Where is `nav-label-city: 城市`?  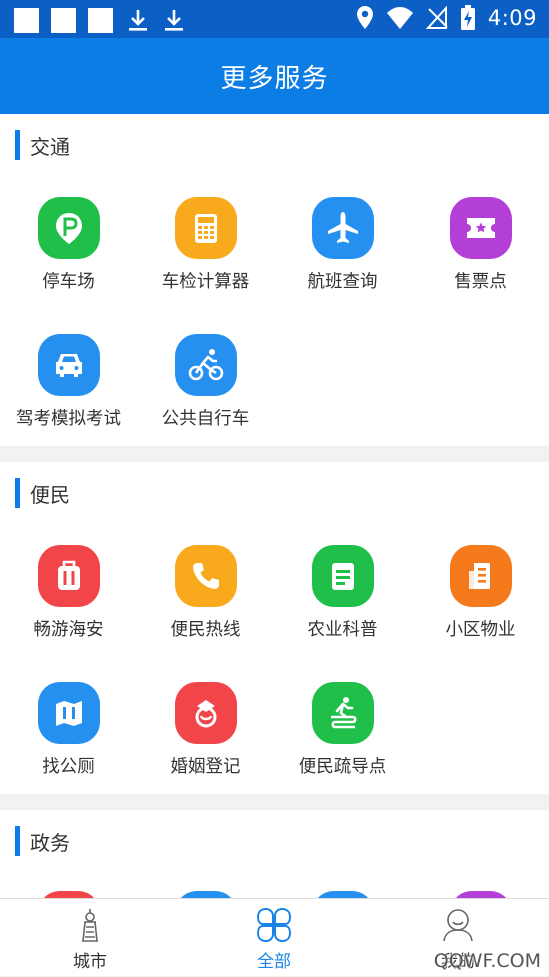
nav-label-city: 城市 is located at coordinates (90, 962).